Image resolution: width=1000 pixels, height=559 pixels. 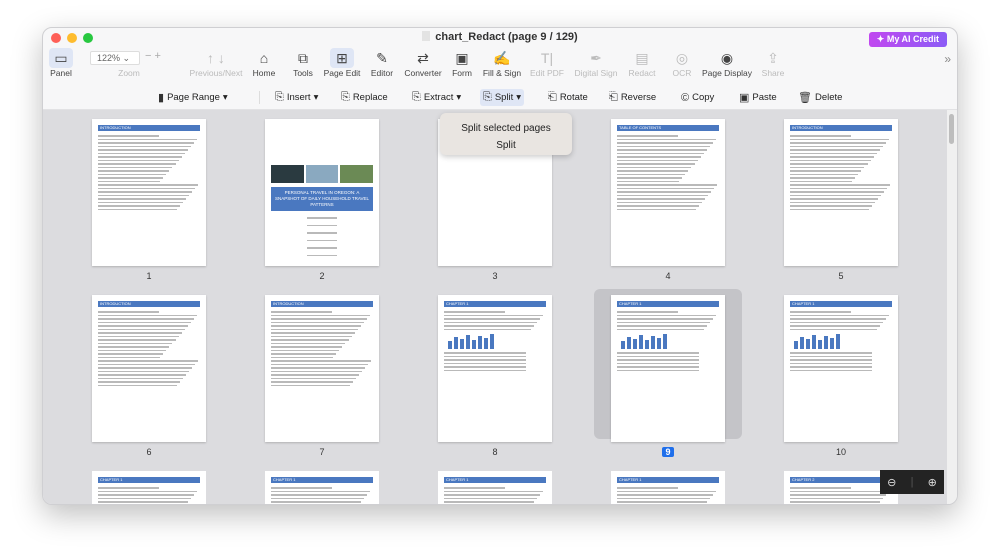 What do you see at coordinates (841, 276) in the screenshot?
I see `page-number: 5` at bounding box center [841, 276].